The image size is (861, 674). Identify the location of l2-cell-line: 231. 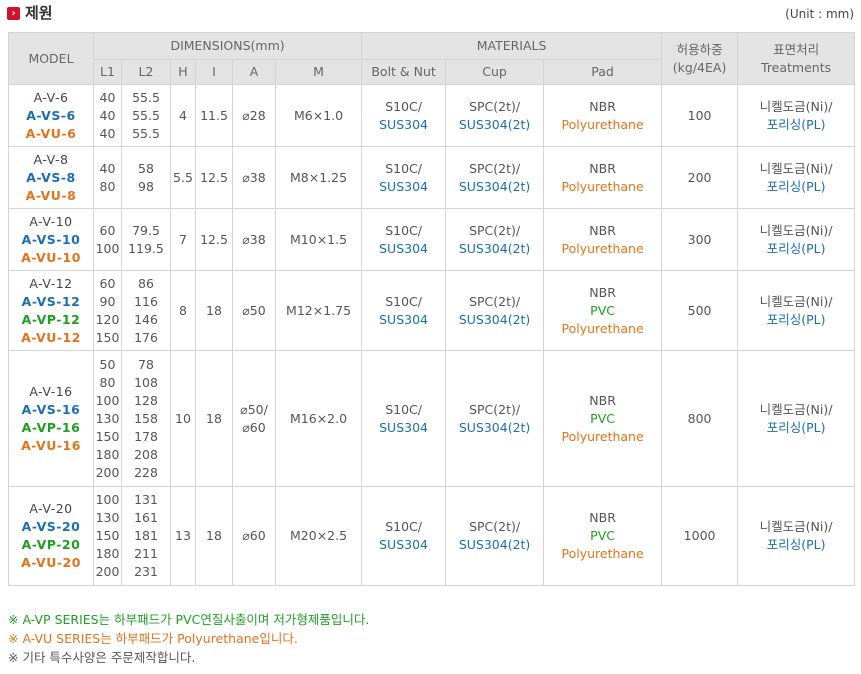
(146, 571).